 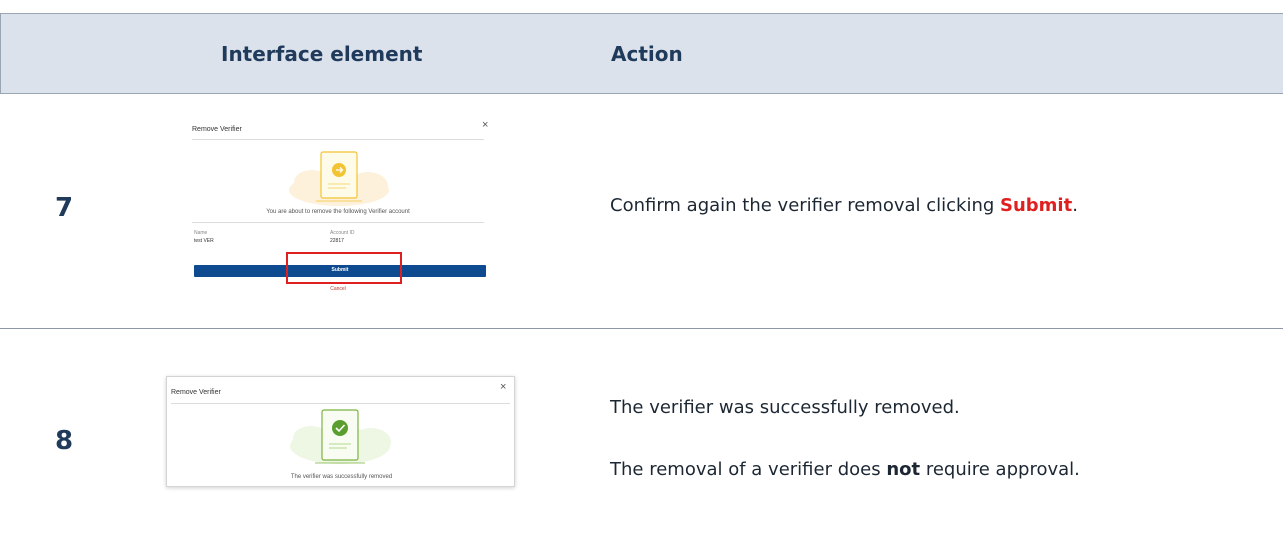 What do you see at coordinates (338, 289) in the screenshot?
I see `cancel-link: Cancel` at bounding box center [338, 289].